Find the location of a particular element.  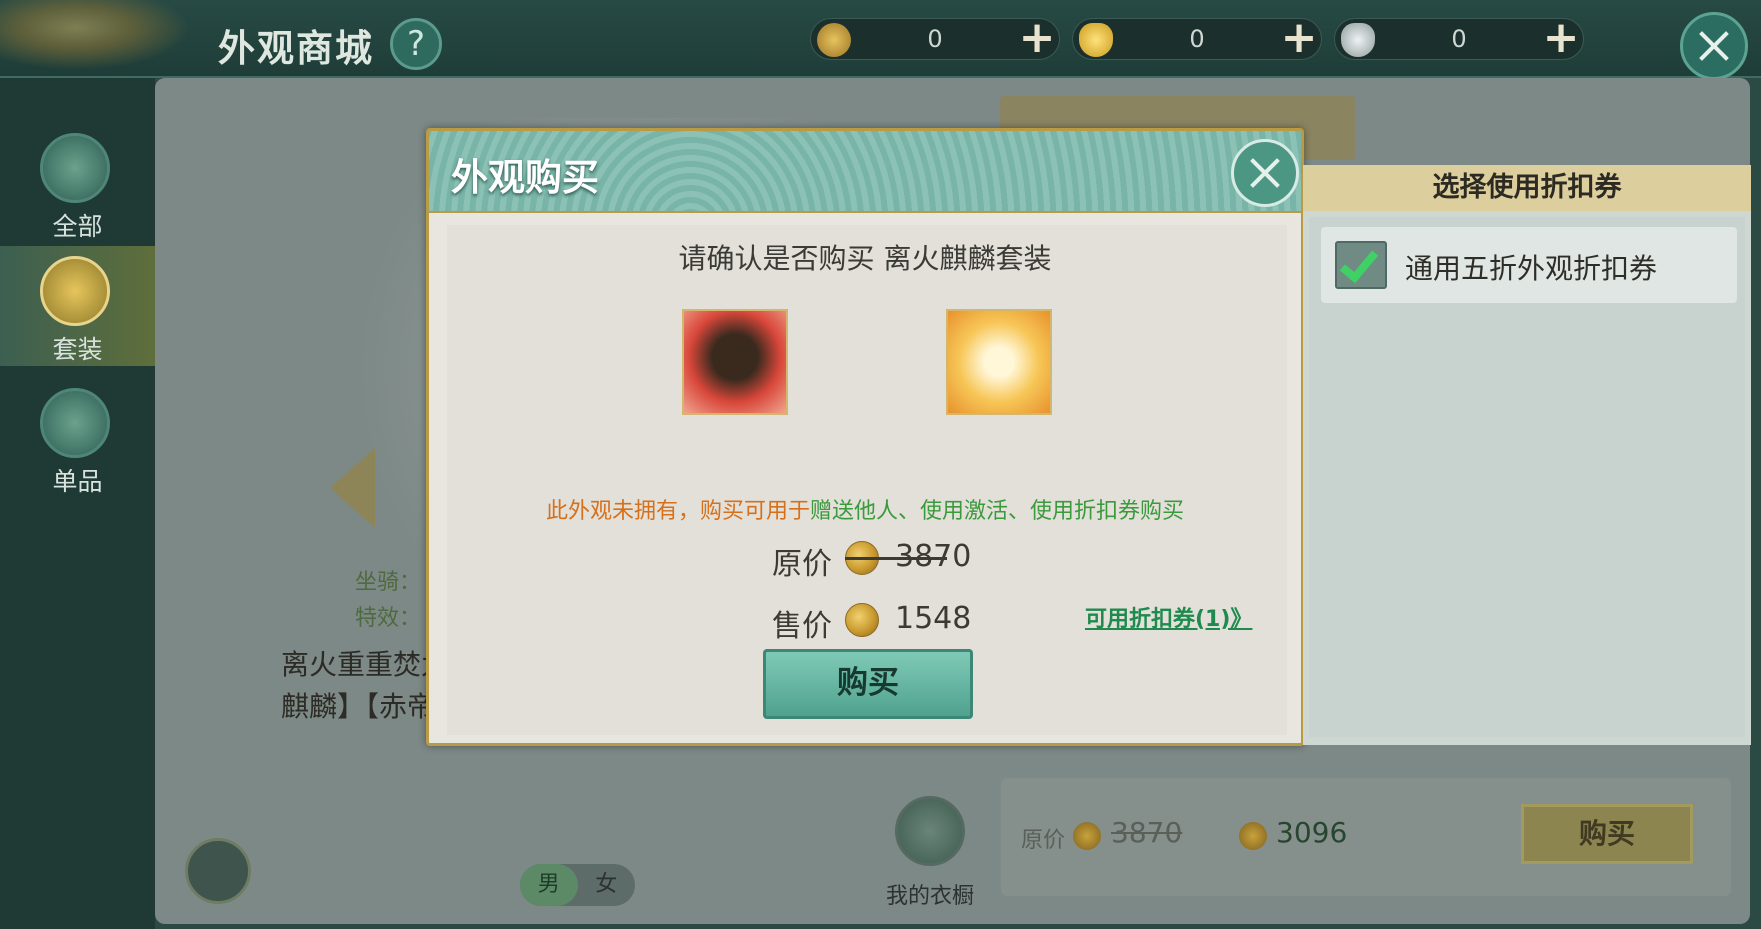

top-bar: 外观商城 ? 0 + 0 + 0 + is located at coordinates (880, 40).